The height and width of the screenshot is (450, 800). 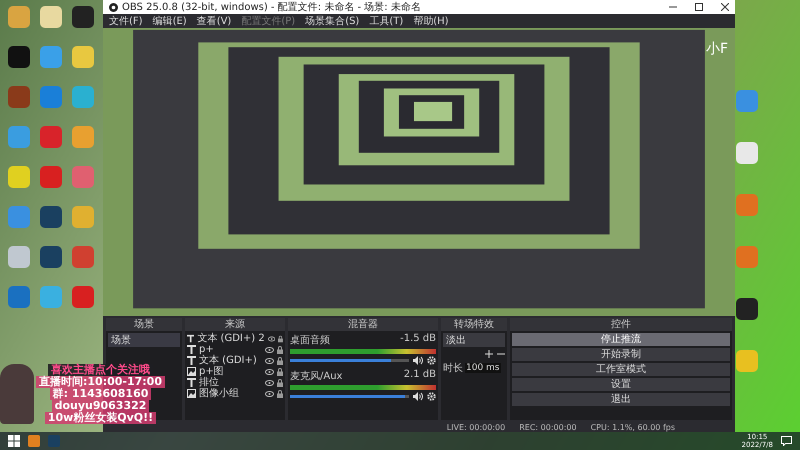 What do you see at coordinates (101, 394) in the screenshot?
I see `overlay-text: 群: 1143608160` at bounding box center [101, 394].